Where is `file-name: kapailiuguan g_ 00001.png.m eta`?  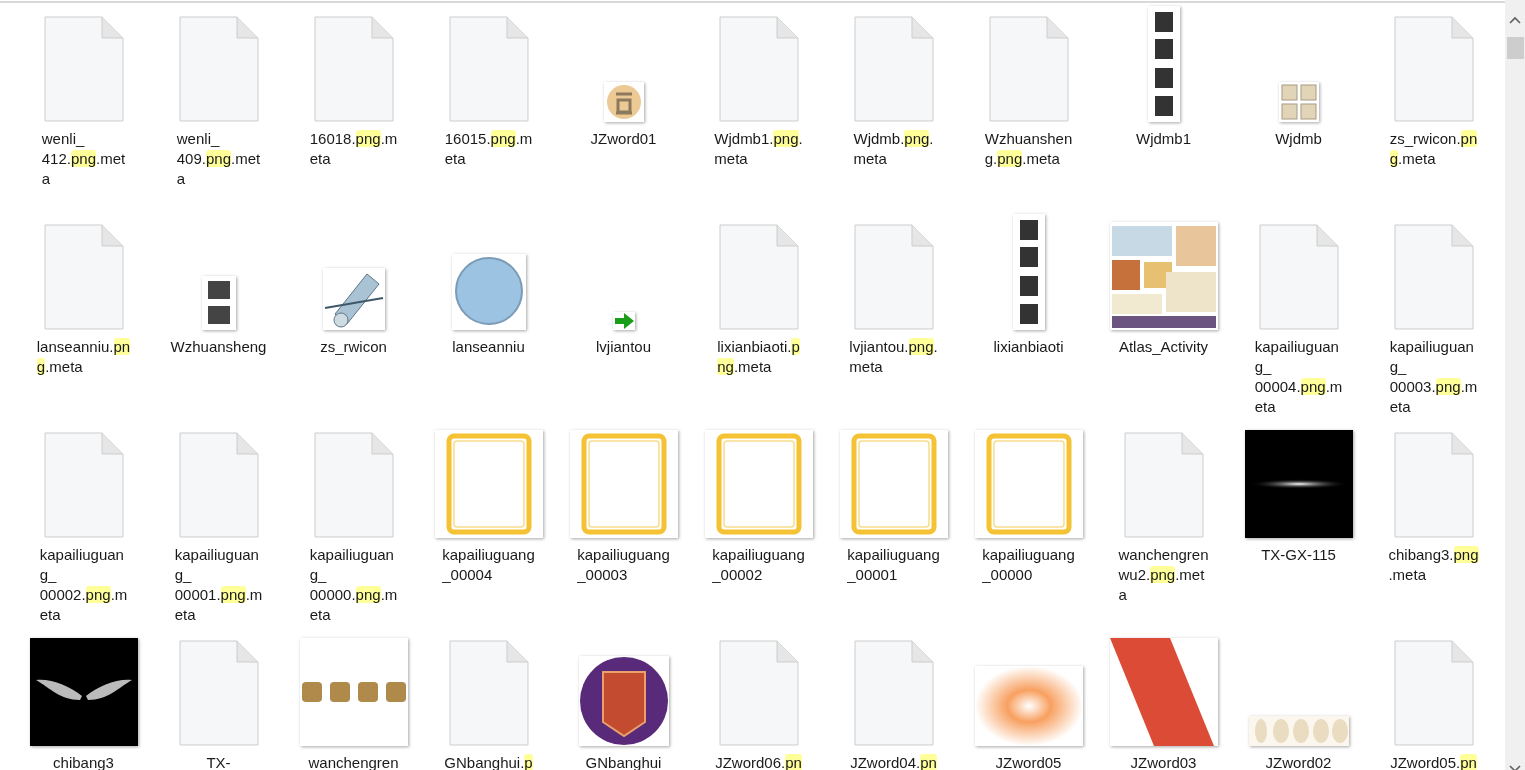
file-name: kapailiuguan g_ 00001.png.m eta is located at coordinates (218, 585).